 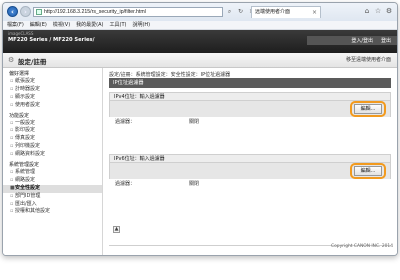 I want to click on sidebar-item-department-id: 部門ID管理, so click(x=52, y=197).